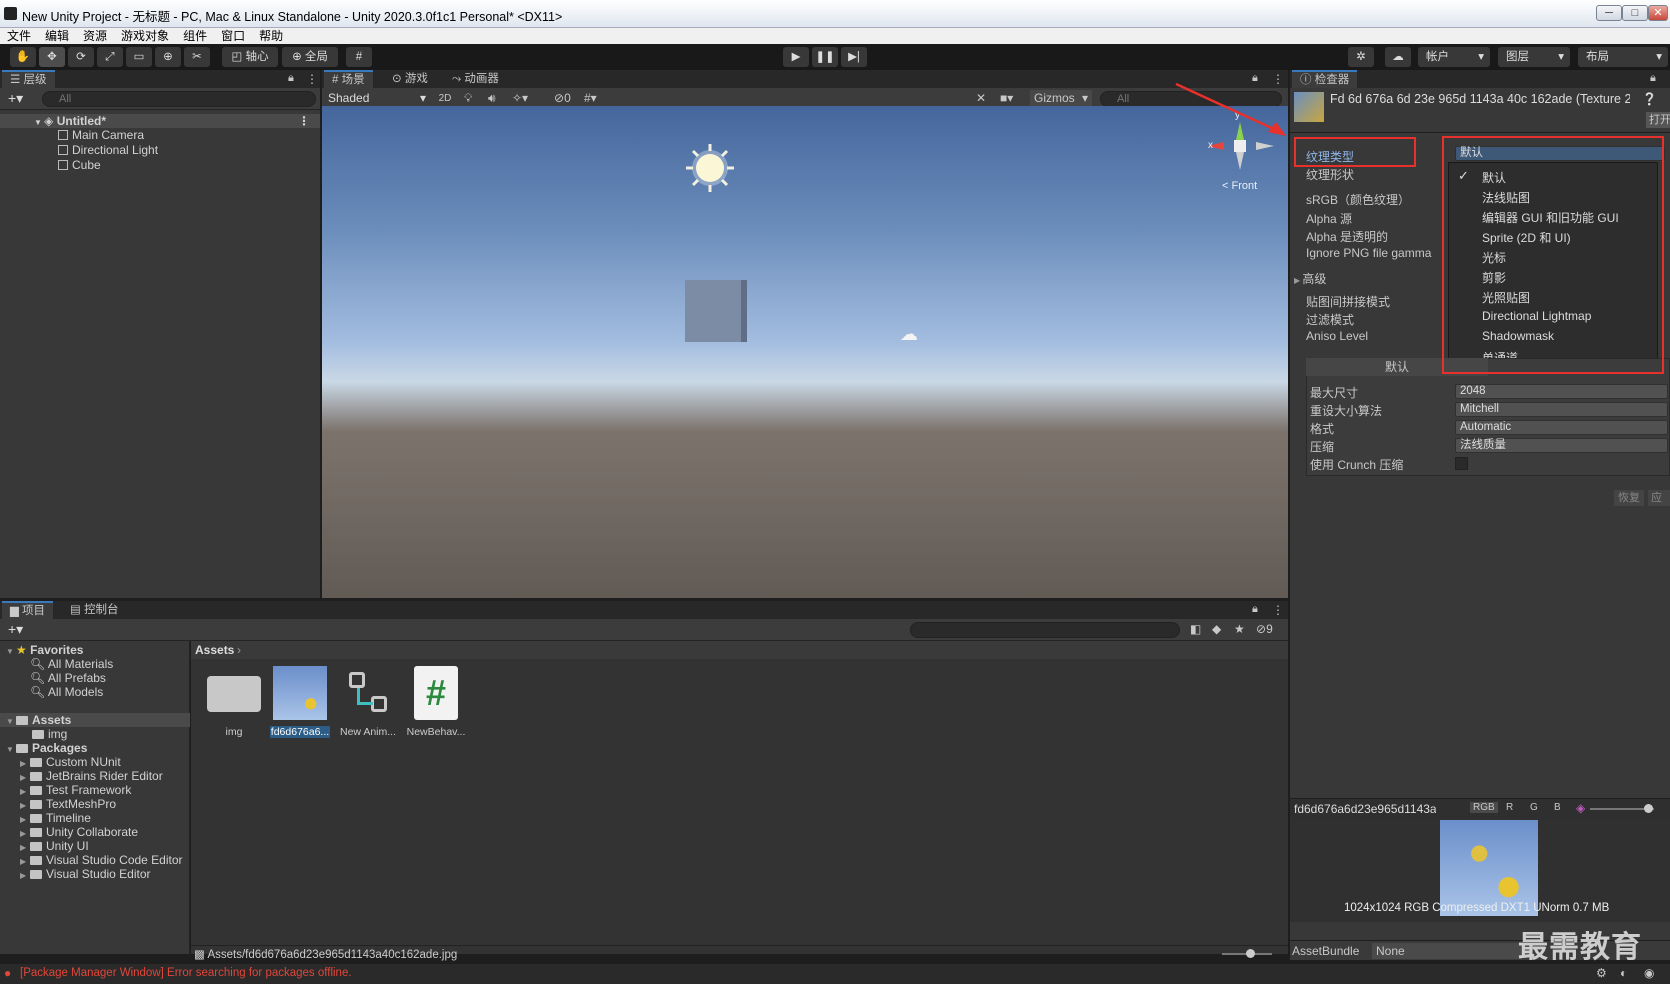 Image resolution: width=1670 pixels, height=984 pixels. What do you see at coordinates (28, 79) in the screenshot?
I see `tab-hierarchy: ☰ 层级` at bounding box center [28, 79].